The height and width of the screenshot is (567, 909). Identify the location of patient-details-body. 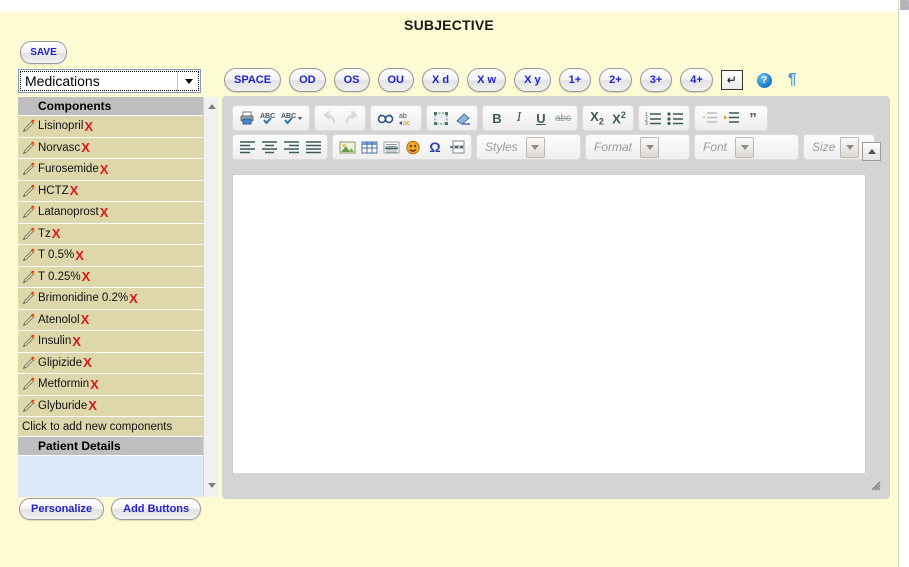
(110, 476).